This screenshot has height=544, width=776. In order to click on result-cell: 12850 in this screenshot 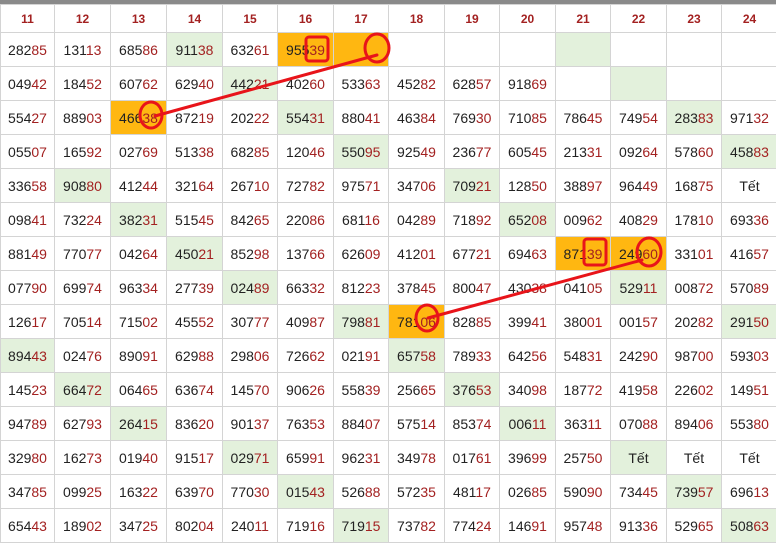, I will do `click(527, 185)`.